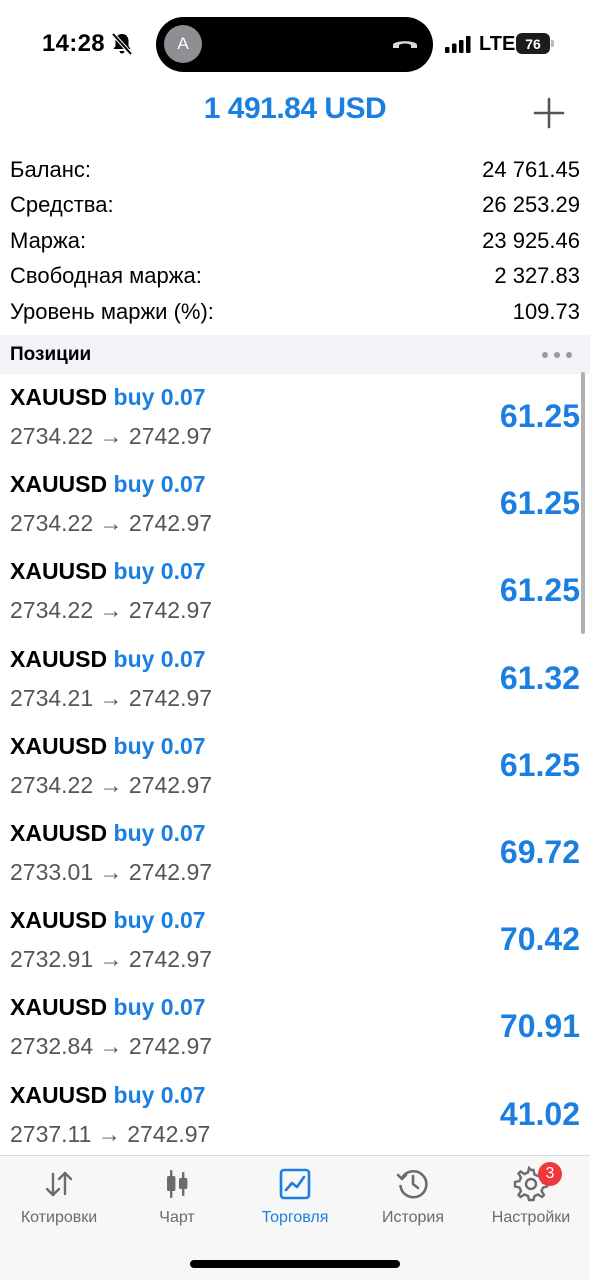  I want to click on tab-settings: Настройки 3, so click(531, 1194).